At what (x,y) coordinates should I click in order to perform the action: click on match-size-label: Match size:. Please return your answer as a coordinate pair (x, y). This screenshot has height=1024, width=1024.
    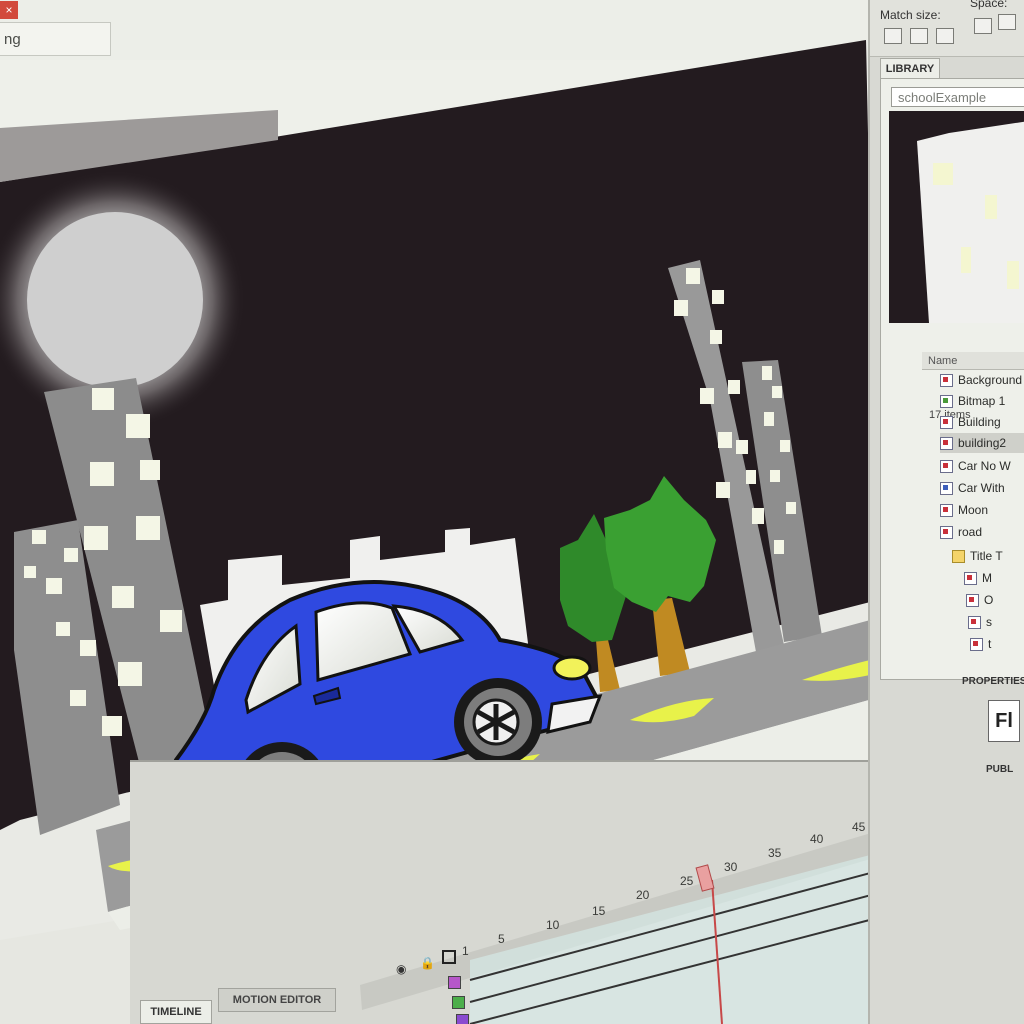
    Looking at the image, I should click on (910, 15).